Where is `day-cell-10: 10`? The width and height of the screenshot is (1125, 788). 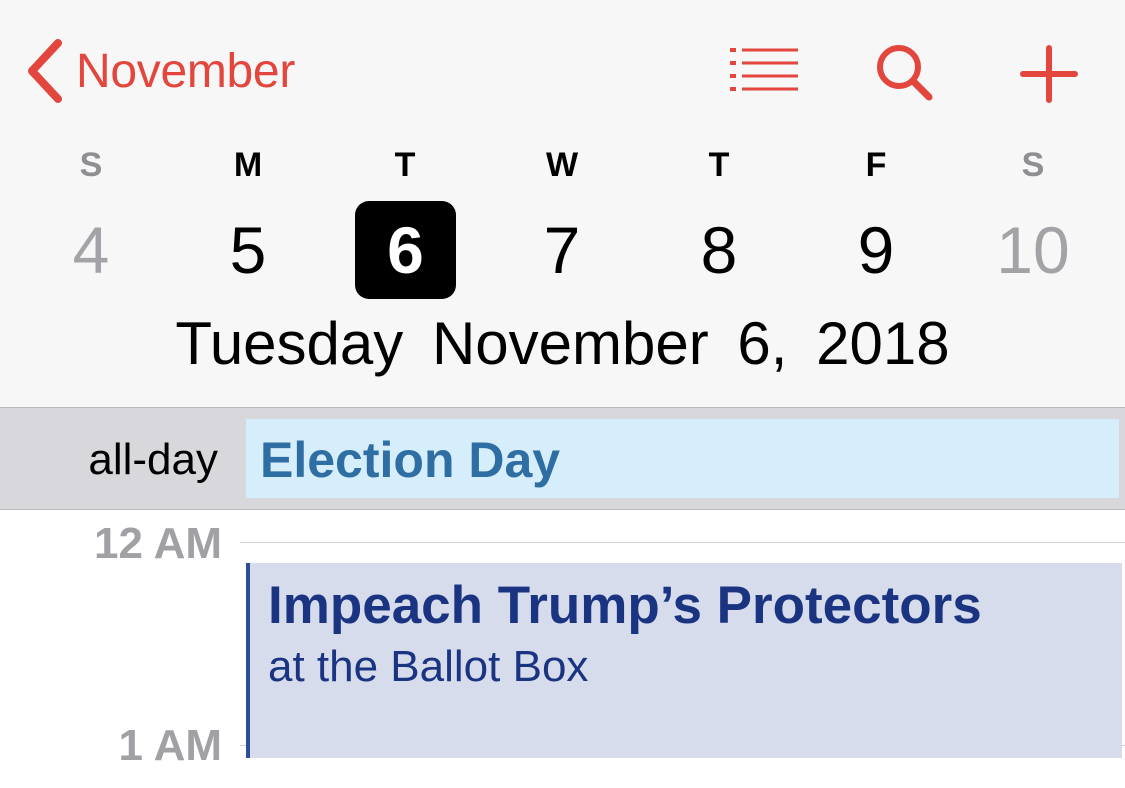
day-cell-10: 10 is located at coordinates (1033, 250).